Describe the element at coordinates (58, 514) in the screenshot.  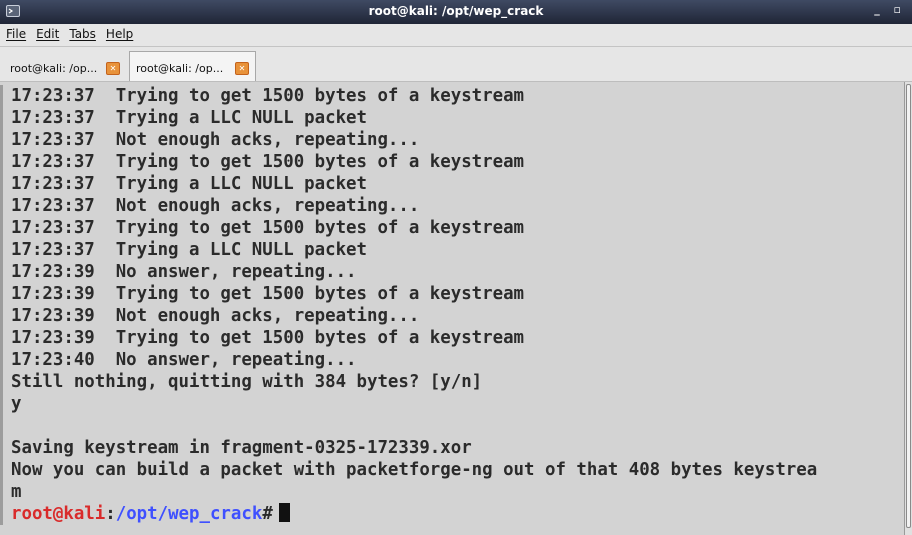
I see `prompt-user-host: root@kali` at that location.